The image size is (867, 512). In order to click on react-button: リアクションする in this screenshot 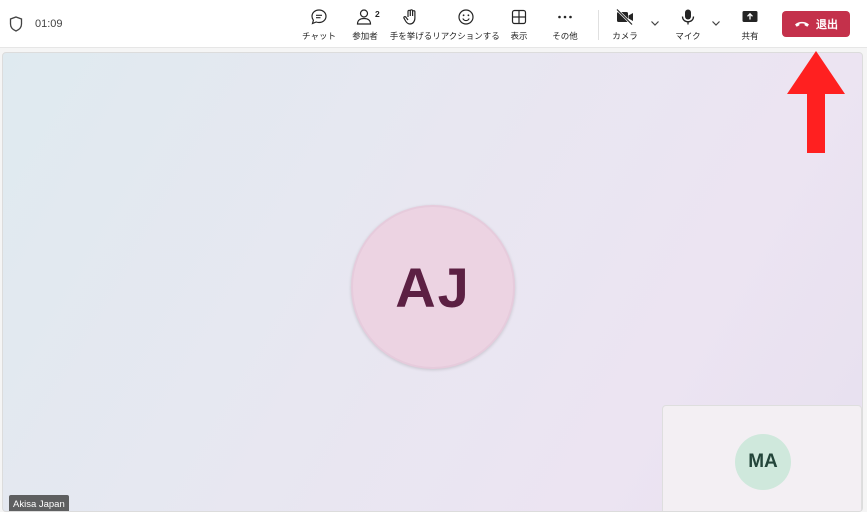, I will do `click(466, 25)`.